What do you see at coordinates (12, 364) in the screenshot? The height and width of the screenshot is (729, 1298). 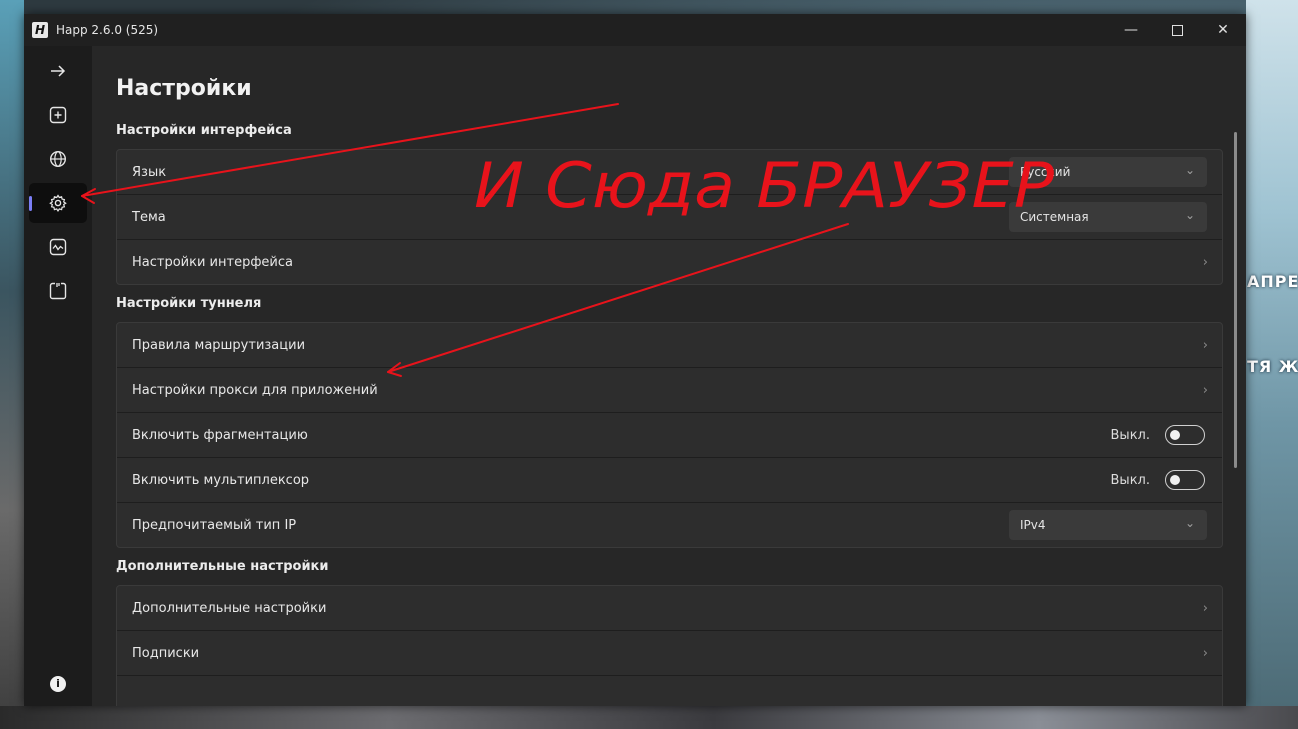 I see `desktop-background` at bounding box center [12, 364].